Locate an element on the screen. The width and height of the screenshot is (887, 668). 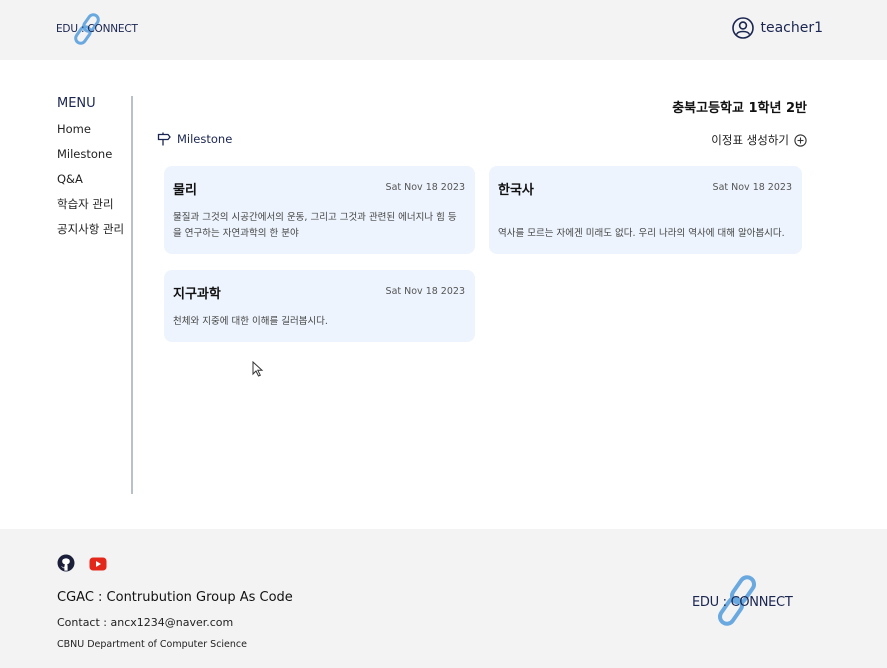
sidebar-item-milestone: Milestone is located at coordinates (94, 159).